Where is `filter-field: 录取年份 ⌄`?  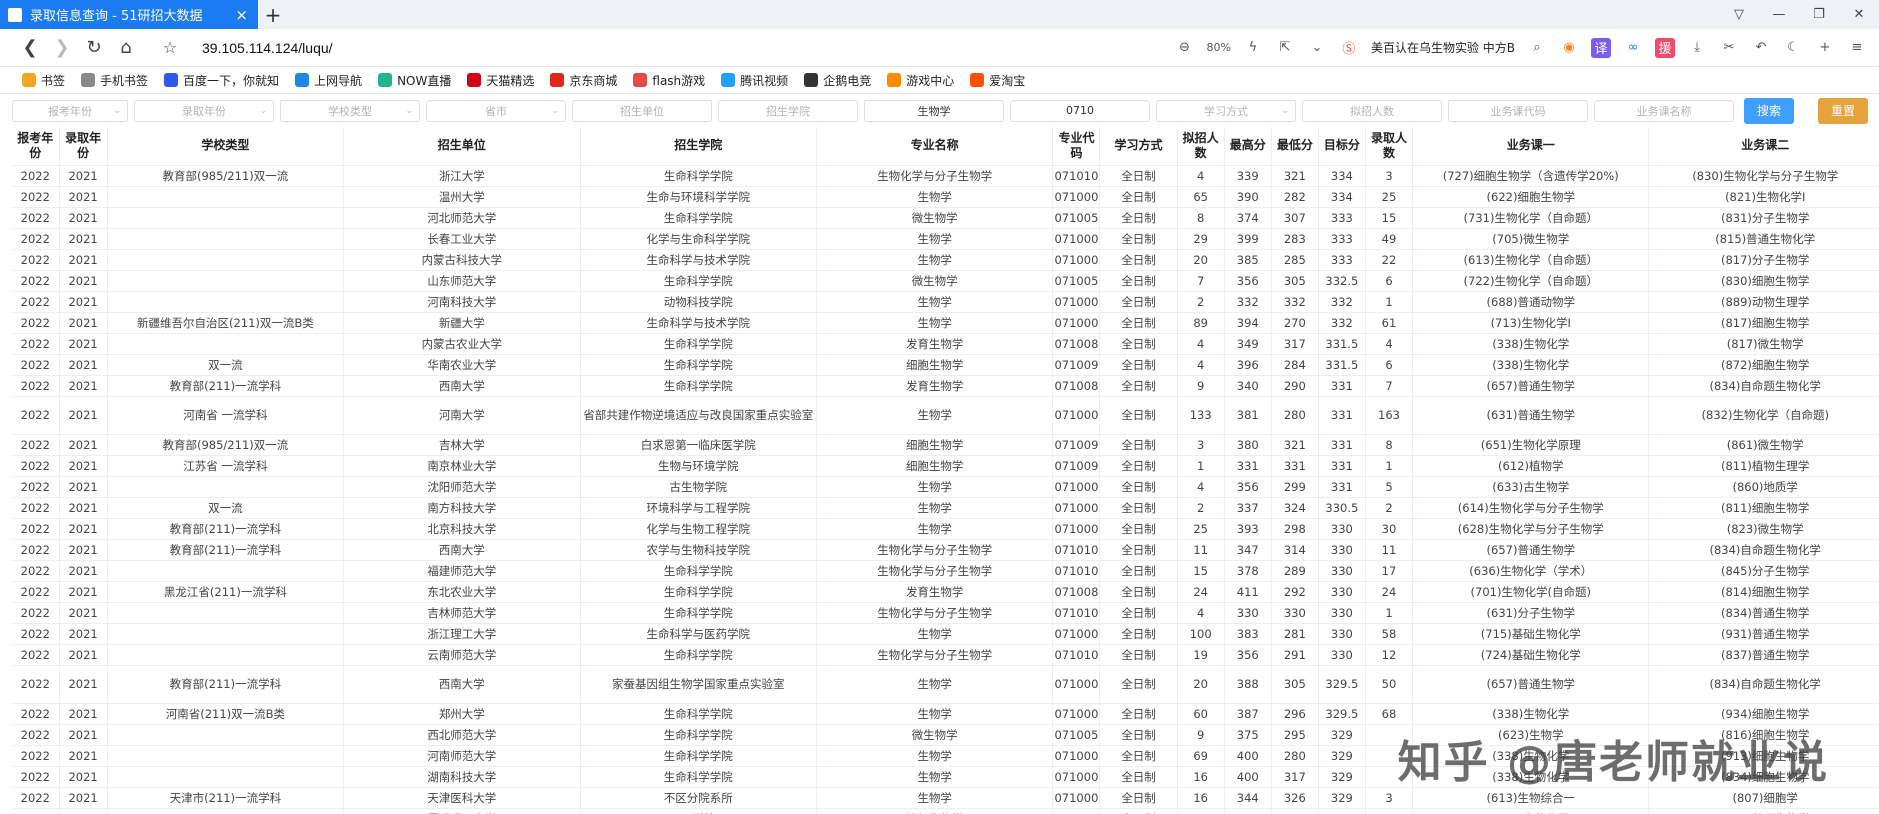
filter-field: 录取年份 ⌄ is located at coordinates (204, 110).